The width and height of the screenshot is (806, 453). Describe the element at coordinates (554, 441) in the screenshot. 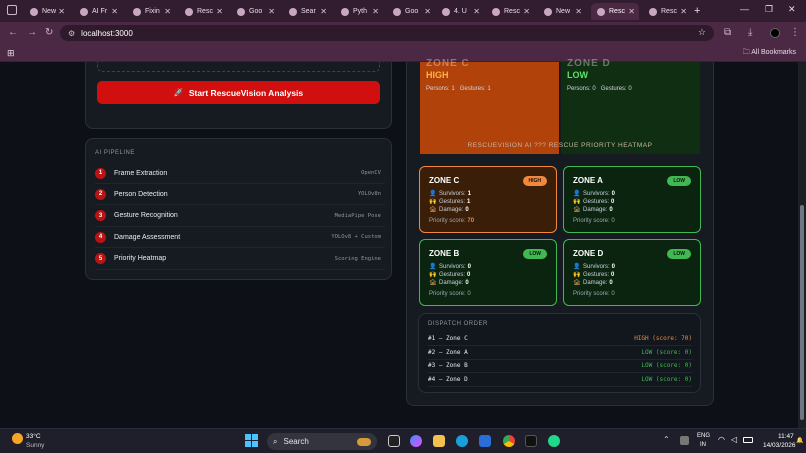

I see `pycharm-icon` at that location.